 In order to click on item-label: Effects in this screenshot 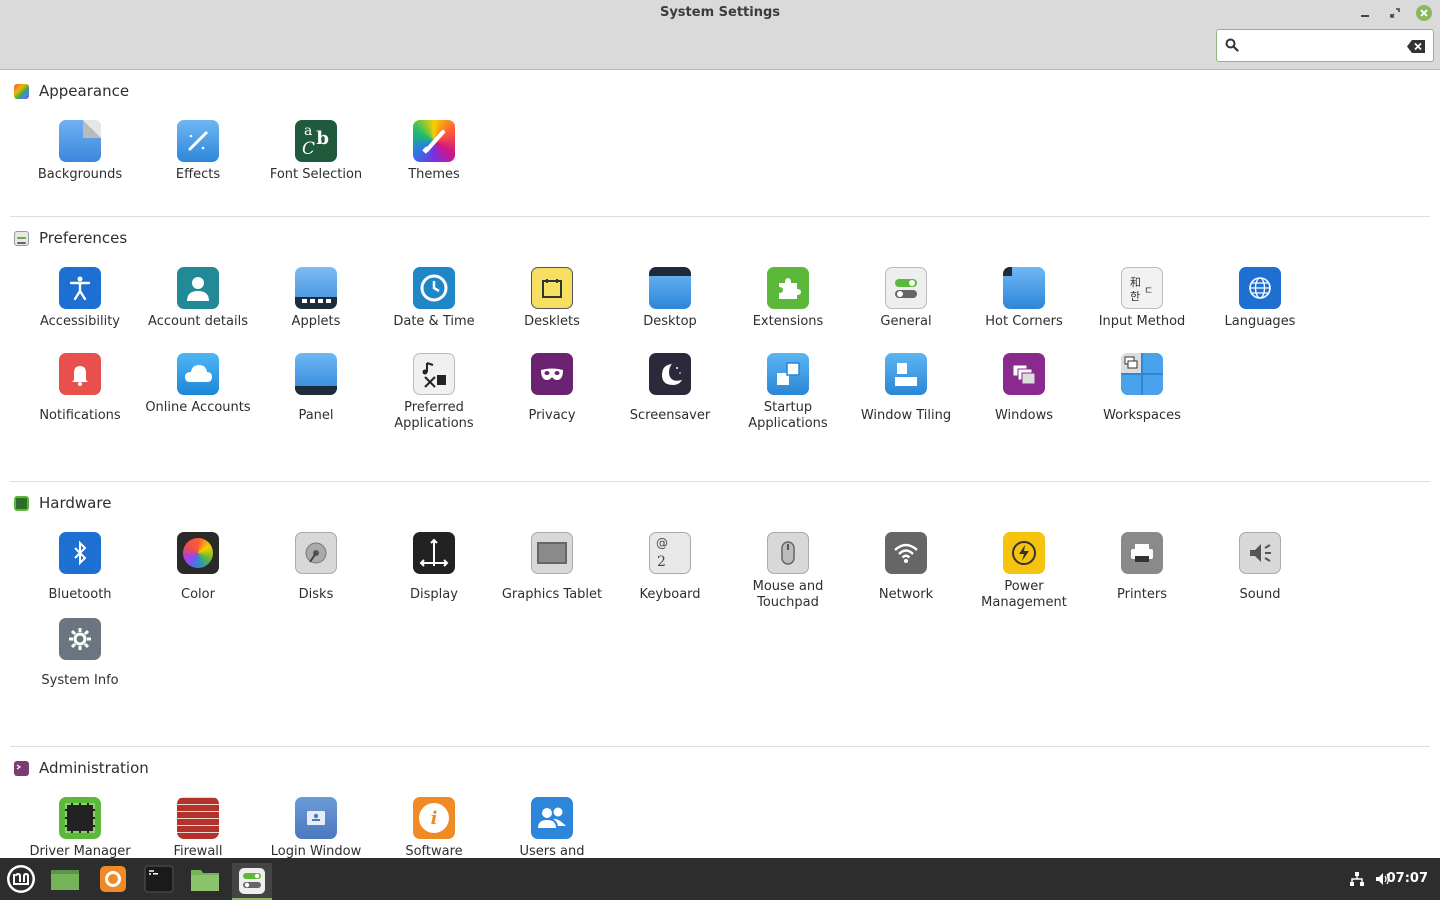, I will do `click(198, 174)`.